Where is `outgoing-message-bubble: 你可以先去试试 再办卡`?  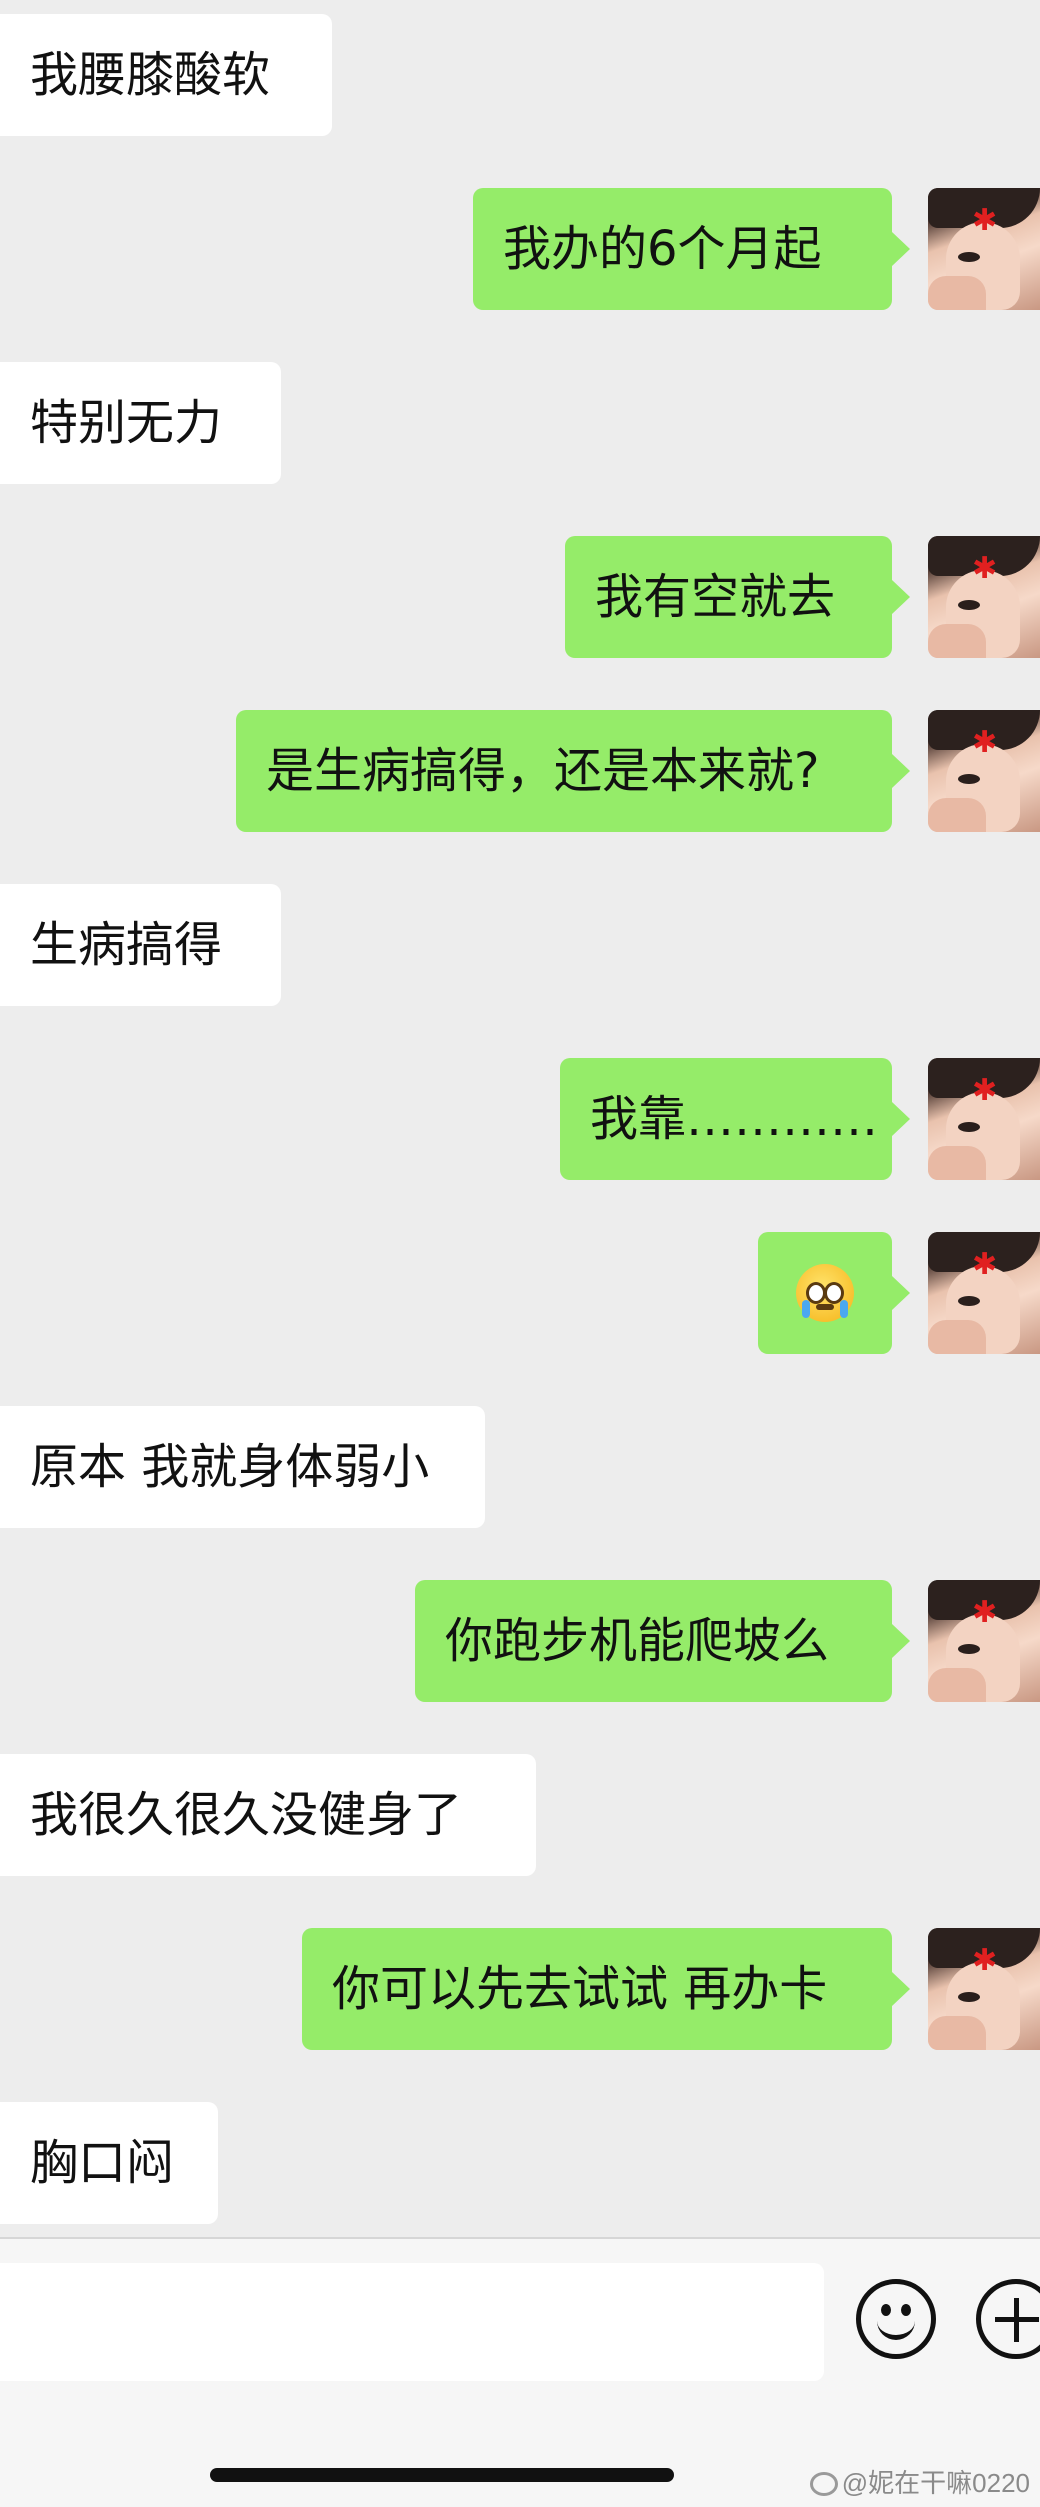 outgoing-message-bubble: 你可以先去试试 再办卡 is located at coordinates (606, 1989).